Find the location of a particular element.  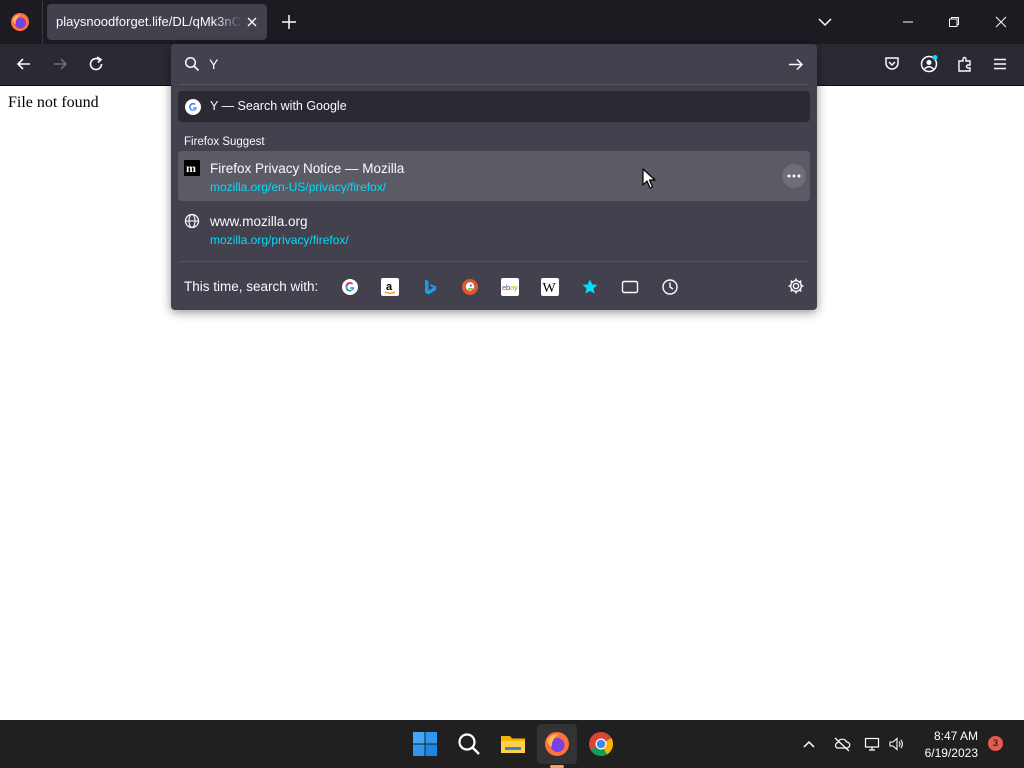

show-hidden-icons-chevron-icon is located at coordinates (809, 744).